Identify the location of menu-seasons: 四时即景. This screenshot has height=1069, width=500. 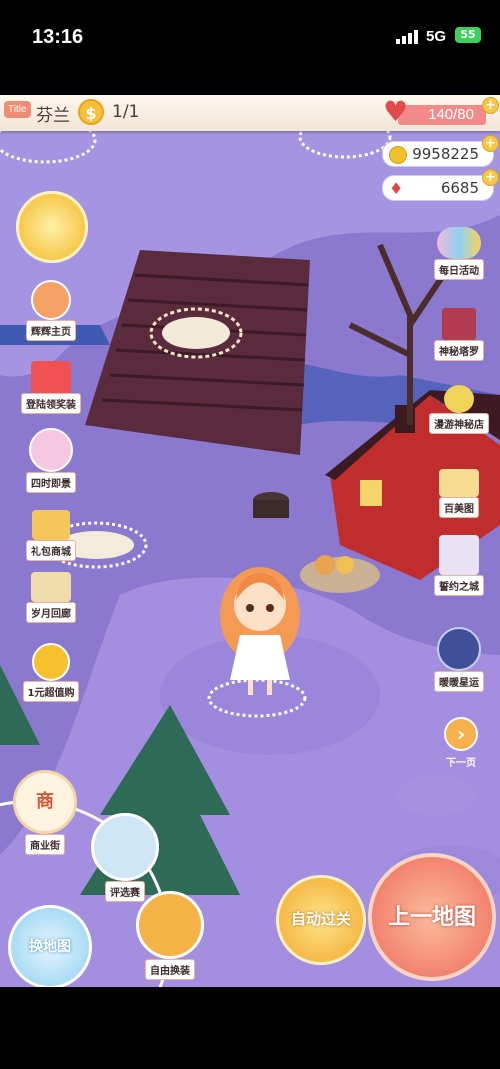
(51, 460).